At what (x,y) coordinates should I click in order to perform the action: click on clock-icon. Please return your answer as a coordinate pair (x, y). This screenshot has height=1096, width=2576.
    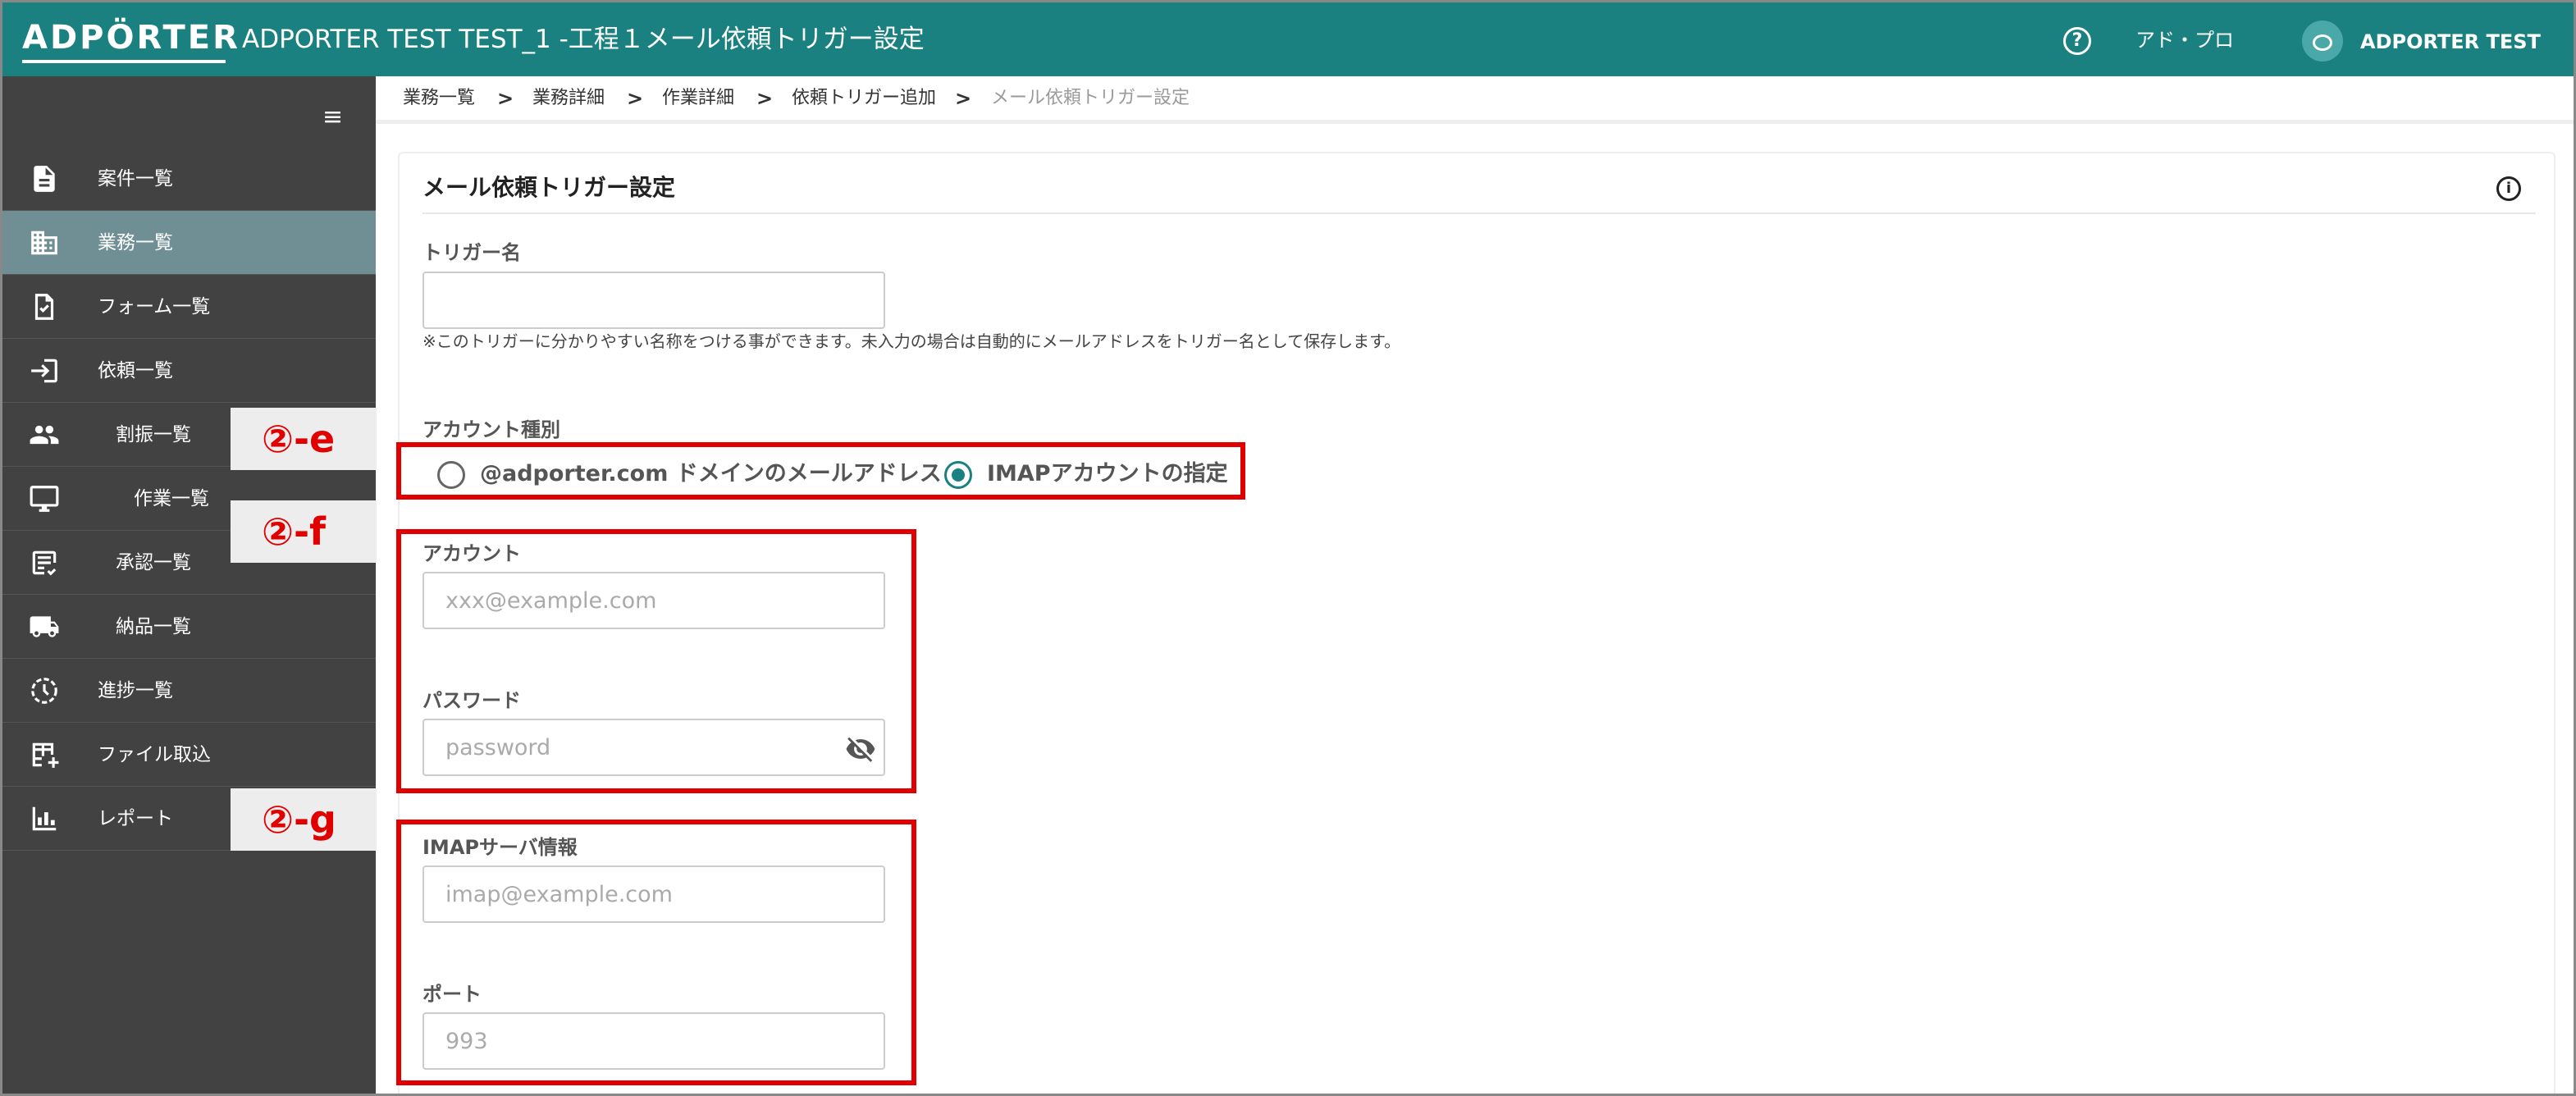
    Looking at the image, I should click on (45, 690).